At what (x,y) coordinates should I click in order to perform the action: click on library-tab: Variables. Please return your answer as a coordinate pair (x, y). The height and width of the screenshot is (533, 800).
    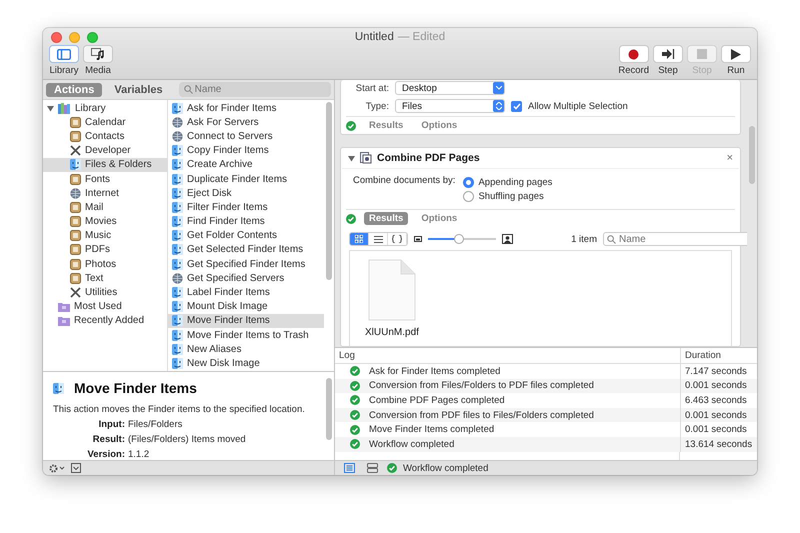
    Looking at the image, I should click on (138, 89).